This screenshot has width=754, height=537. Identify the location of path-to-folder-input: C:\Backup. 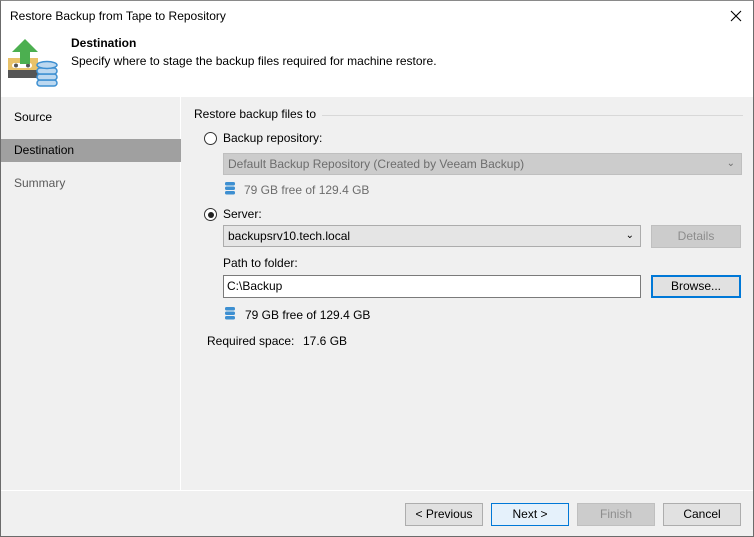
(432, 286).